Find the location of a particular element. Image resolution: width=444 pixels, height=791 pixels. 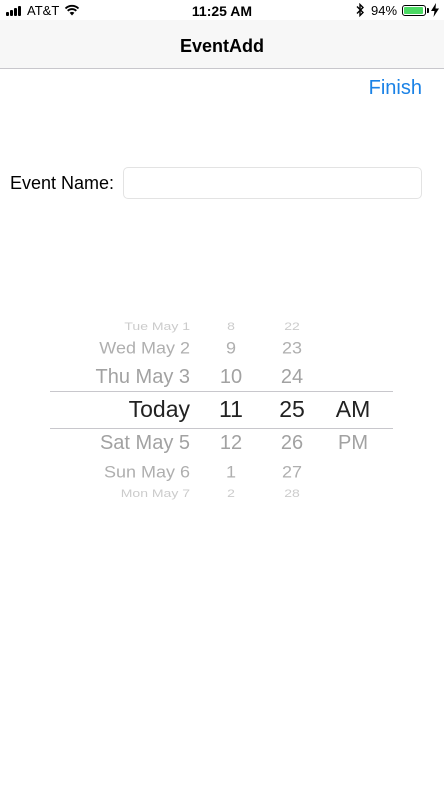

picker-hour-option: 11 is located at coordinates (231, 409).